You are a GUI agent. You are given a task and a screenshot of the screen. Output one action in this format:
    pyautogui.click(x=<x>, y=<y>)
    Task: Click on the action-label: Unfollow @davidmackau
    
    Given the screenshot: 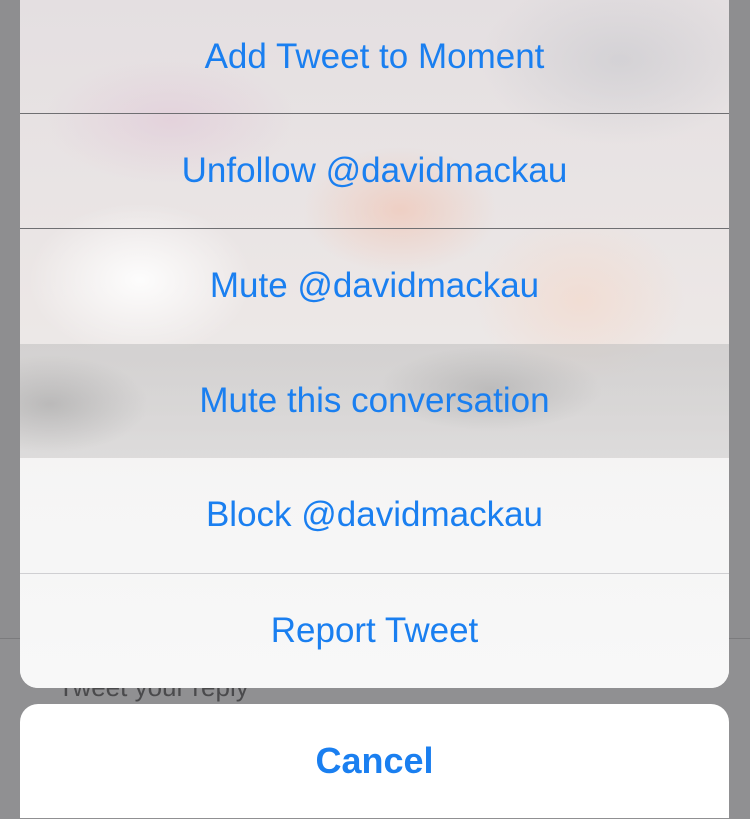 What is the action you would take?
    pyautogui.click(x=374, y=170)
    